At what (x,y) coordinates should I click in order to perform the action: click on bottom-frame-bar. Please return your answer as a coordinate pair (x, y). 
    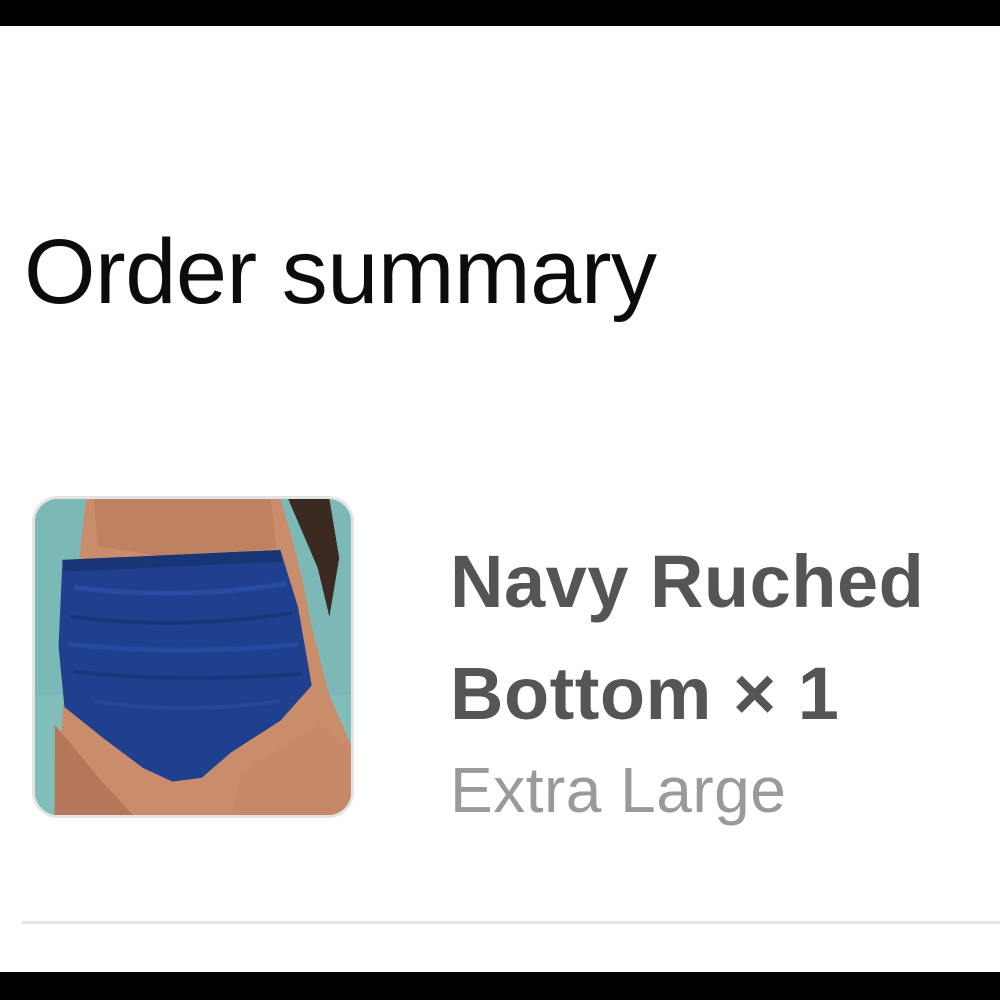
    Looking at the image, I should click on (500, 986).